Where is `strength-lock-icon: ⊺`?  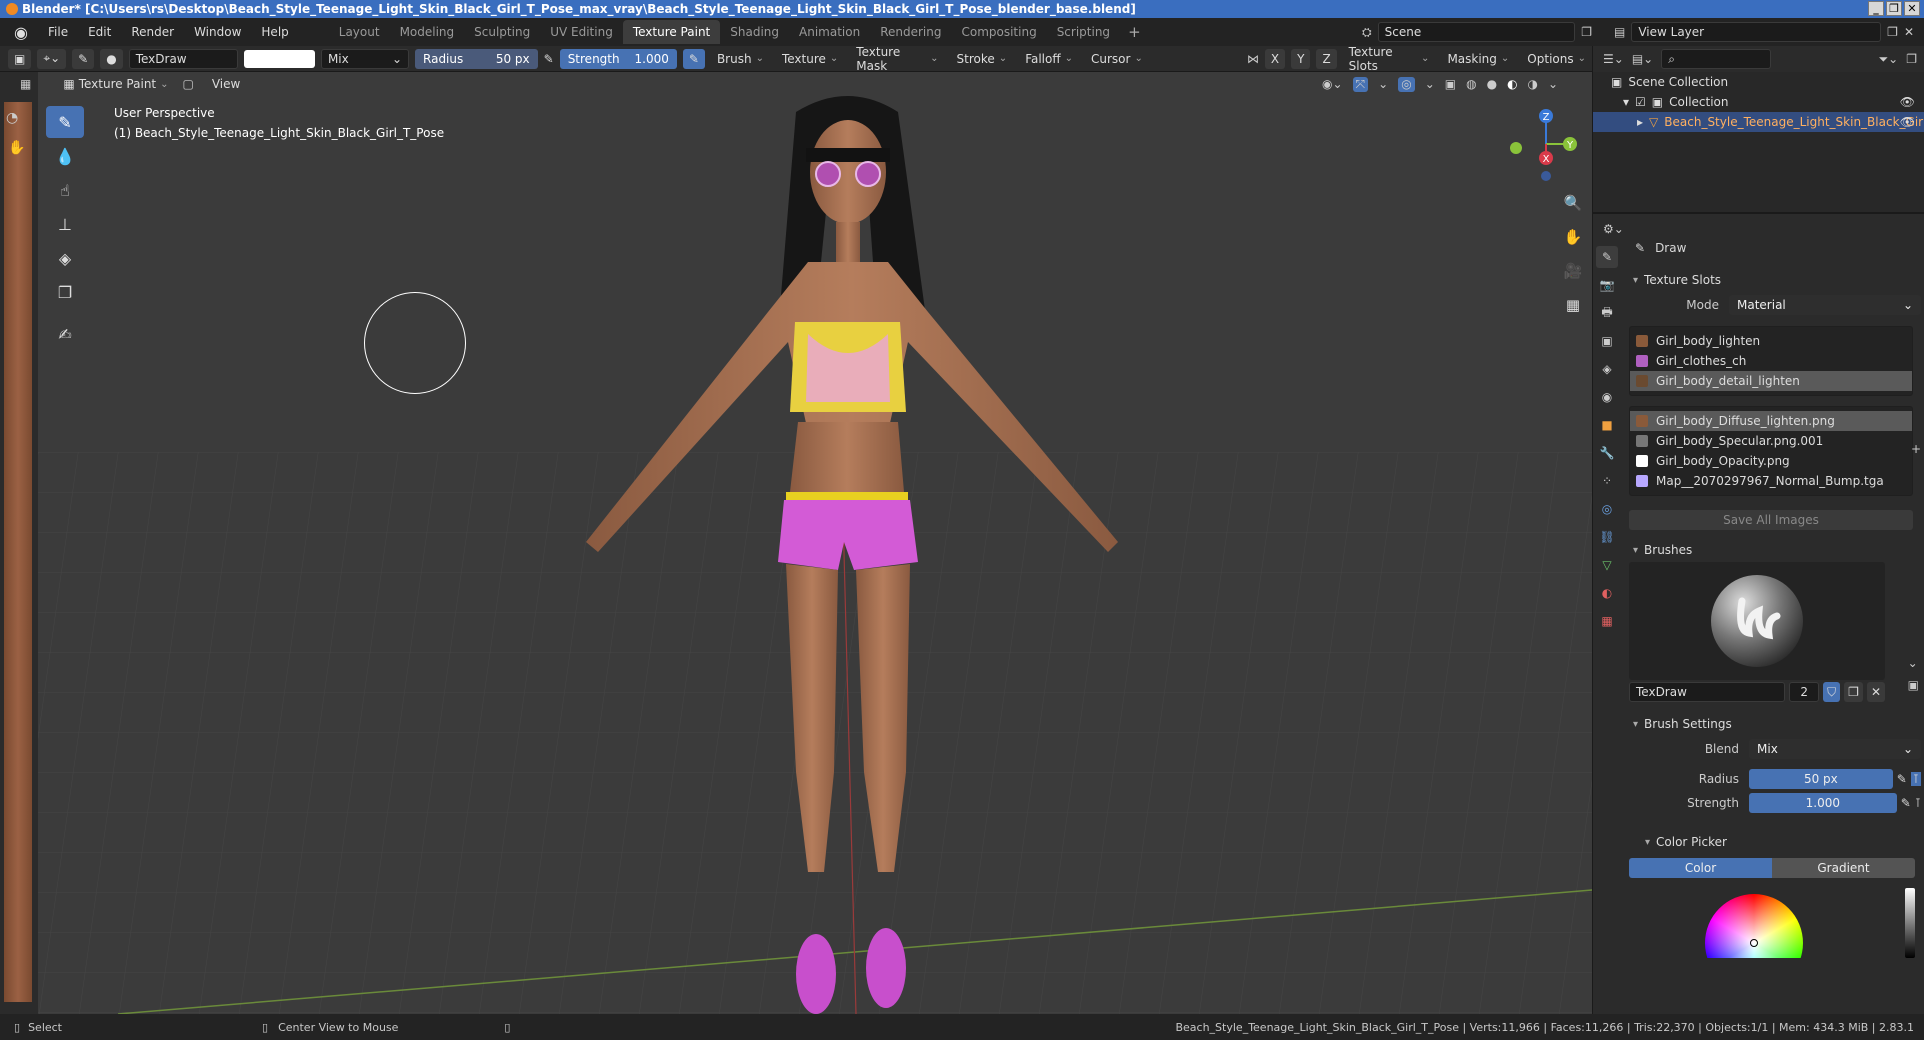 strength-lock-icon: ⊺ is located at coordinates (1918, 803).